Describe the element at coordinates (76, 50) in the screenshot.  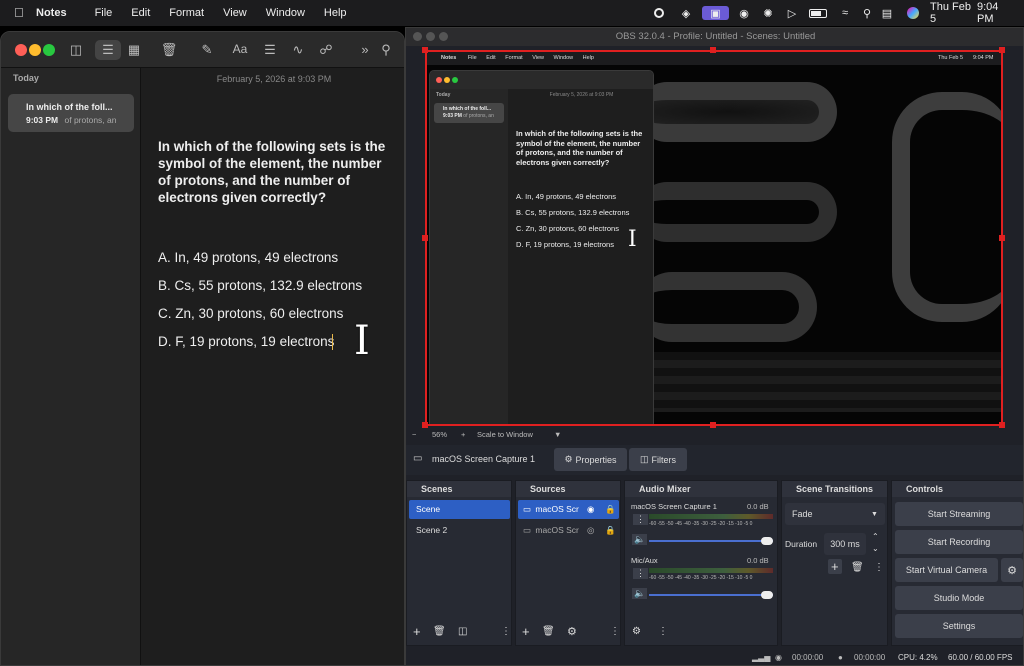
I see `sidebar-toggle-icon: ◫` at that location.